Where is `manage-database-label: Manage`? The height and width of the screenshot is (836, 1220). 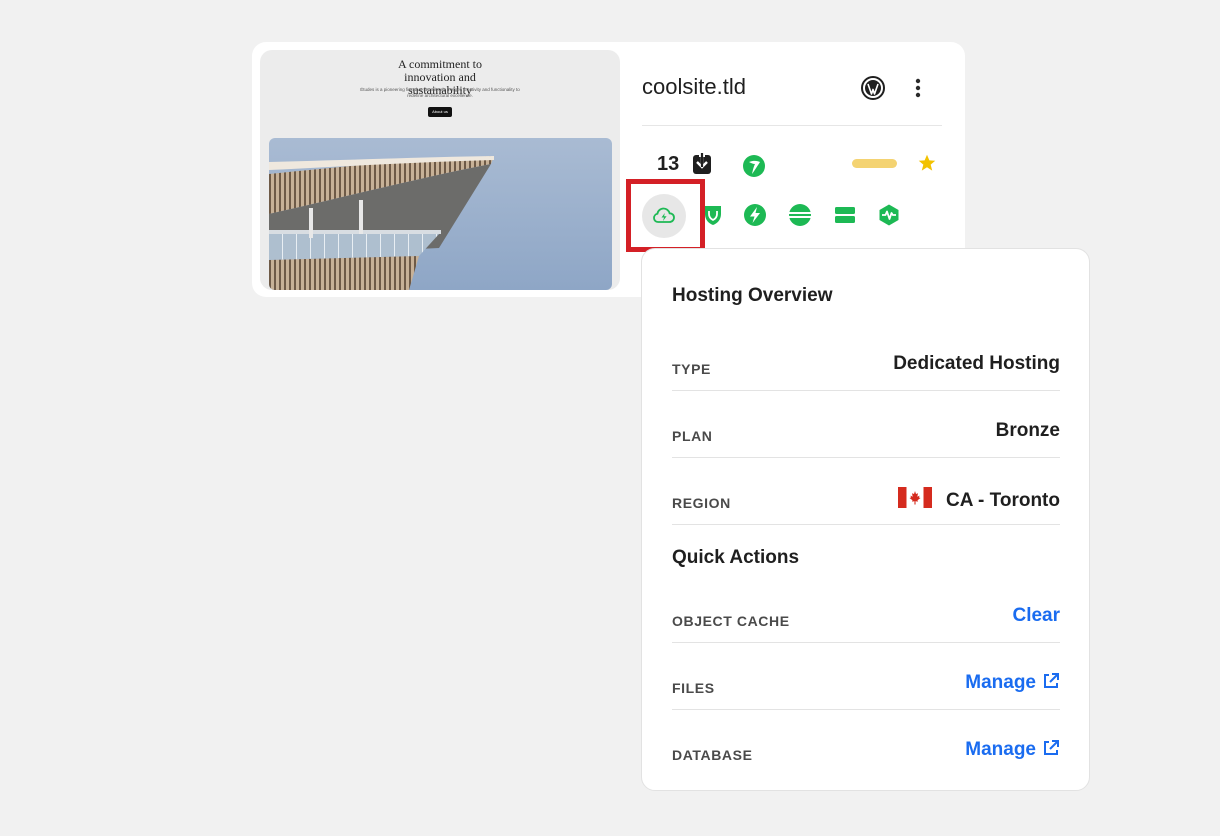
manage-database-label: Manage is located at coordinates (1000, 749).